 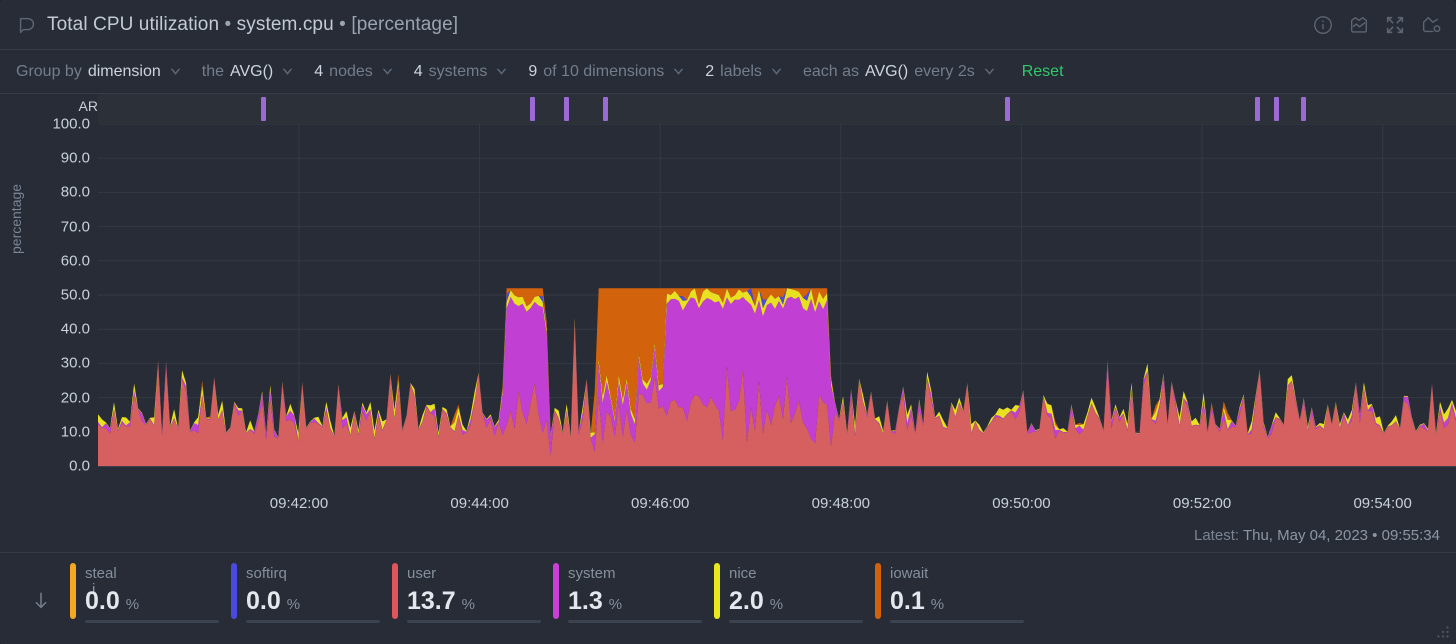 I want to click on legend-item-label: system, so click(x=592, y=573).